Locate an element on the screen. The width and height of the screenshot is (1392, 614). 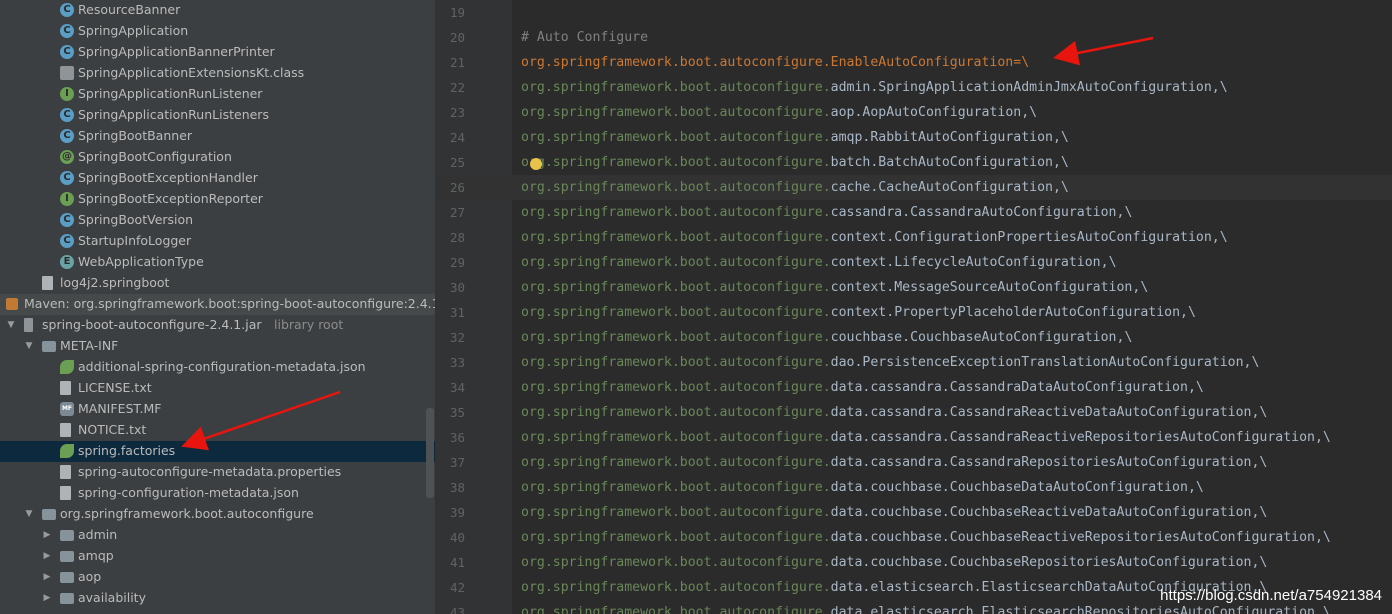
watermark: https://blog.csdn.net/a754921384 is located at coordinates (1271, 595).